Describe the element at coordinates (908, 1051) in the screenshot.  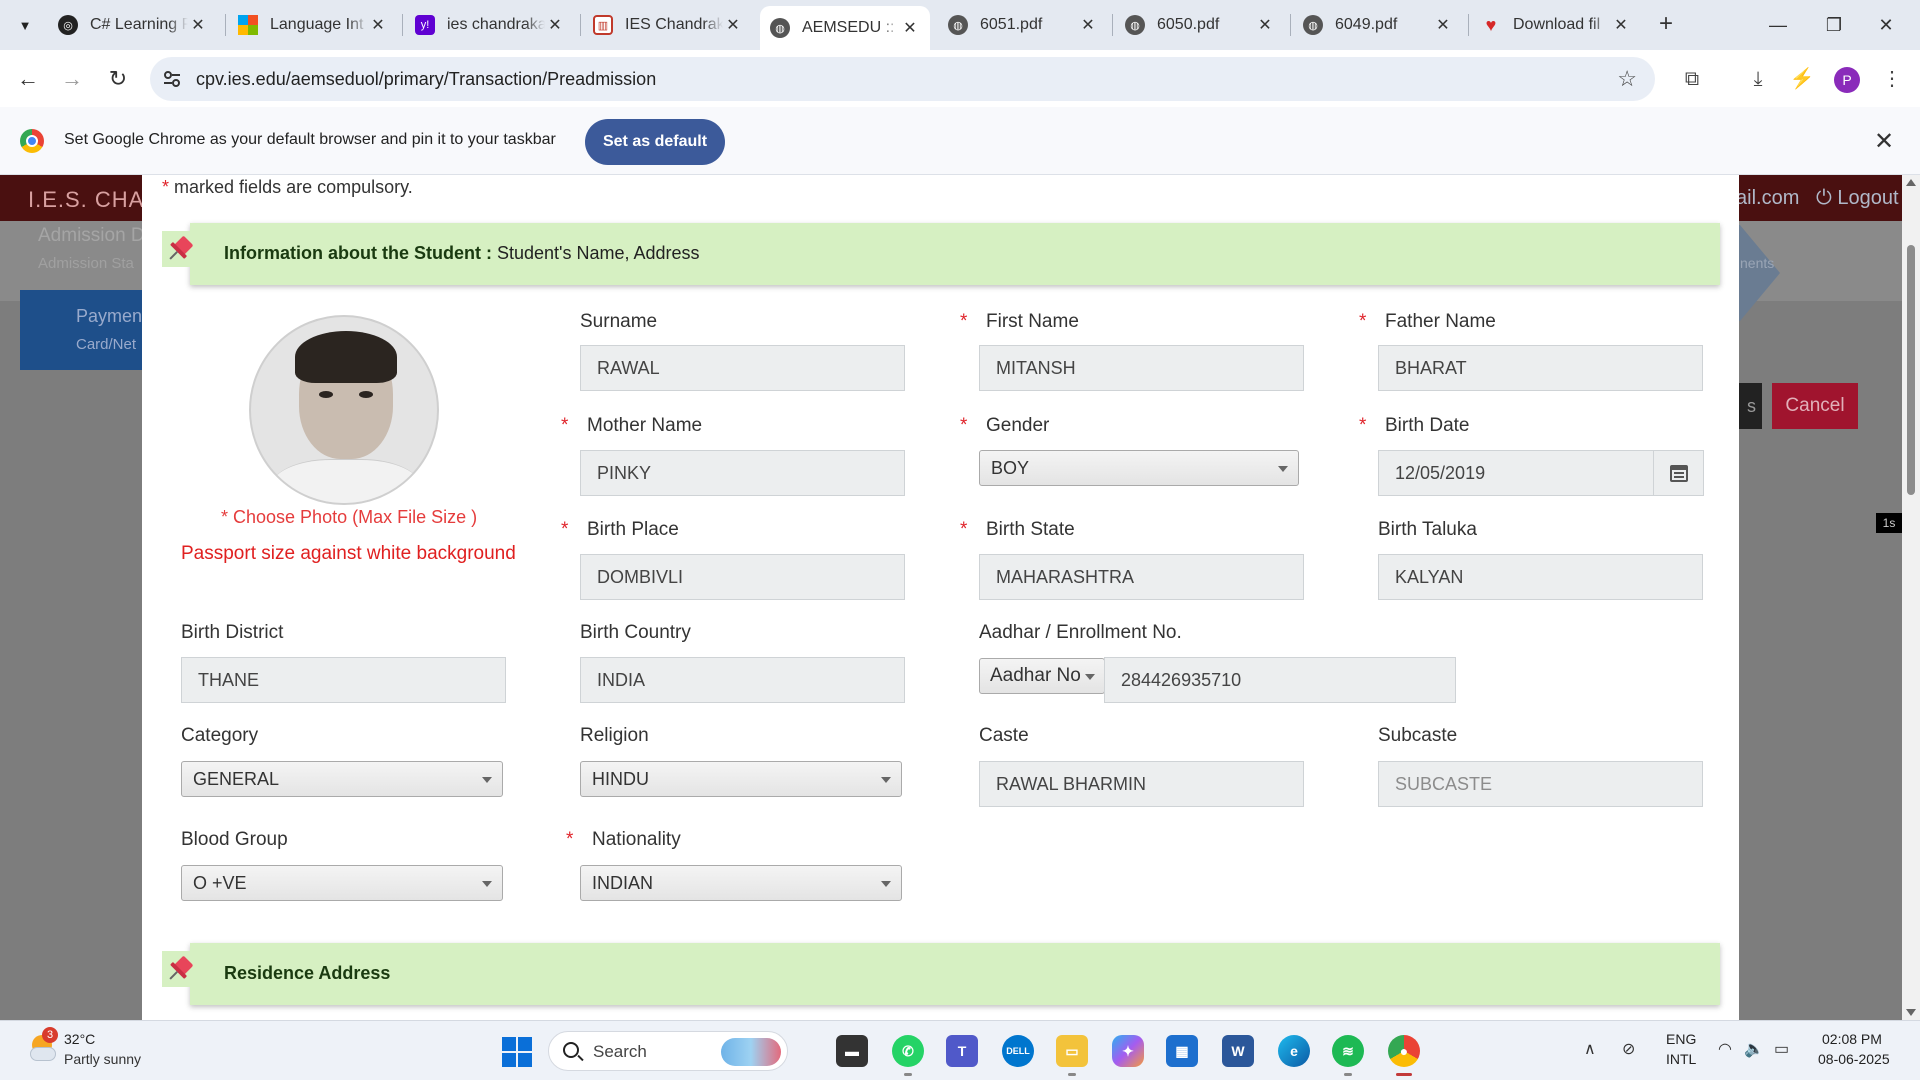
I see `whatsapp-icon: ✆` at that location.